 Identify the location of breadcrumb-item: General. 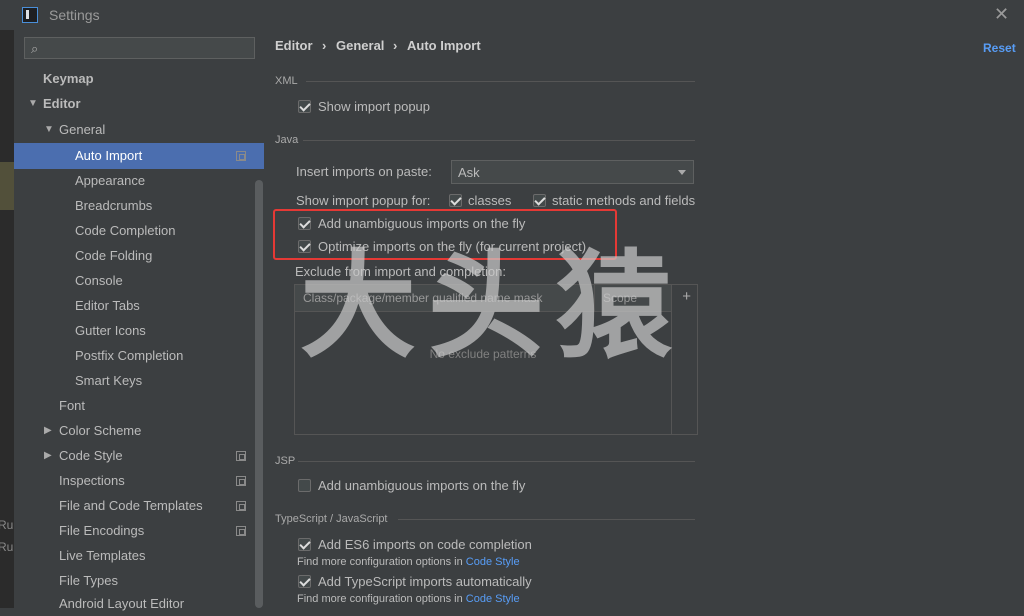
(360, 45).